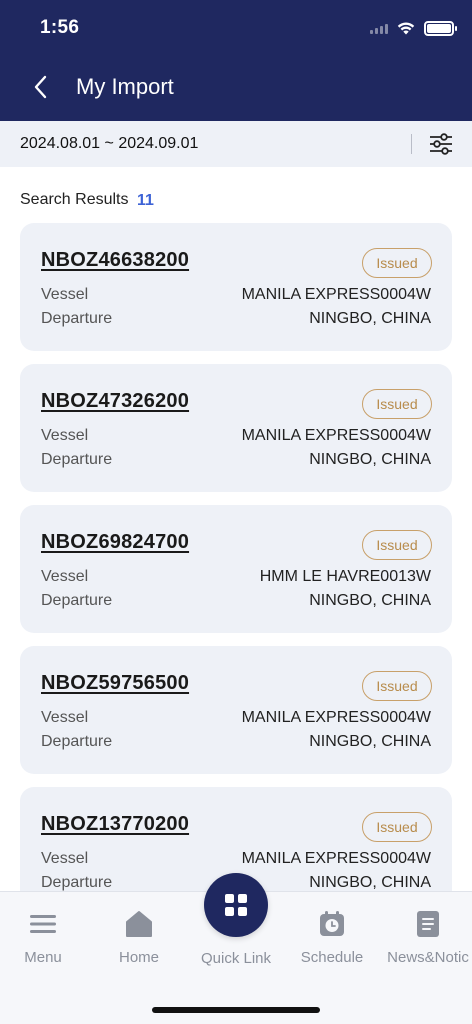  What do you see at coordinates (332, 937) in the screenshot?
I see `nav-schedule: Schedule` at bounding box center [332, 937].